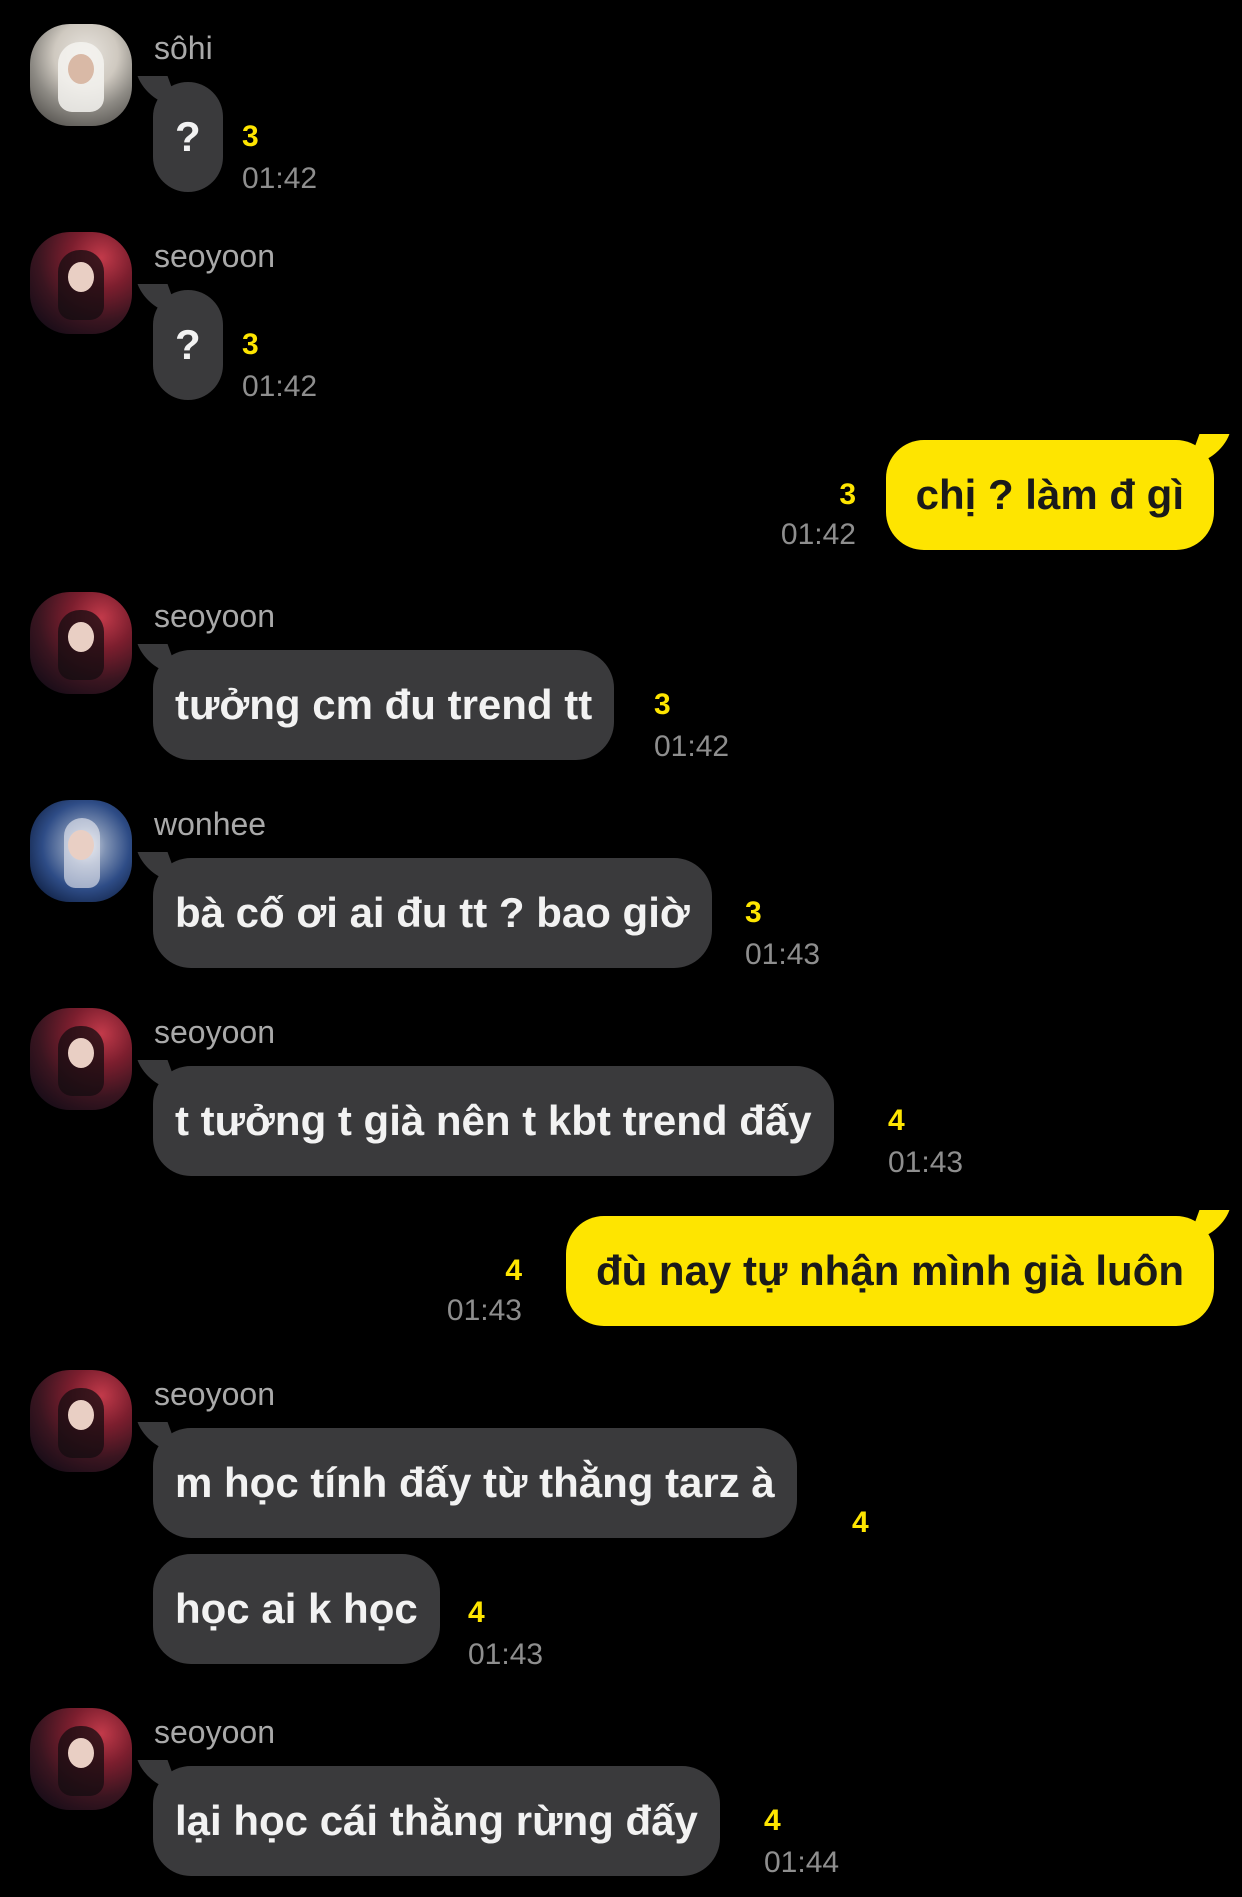  Describe the element at coordinates (436, 1821) in the screenshot. I see `message-bubble: lại học cái thằng rừng đấy` at that location.